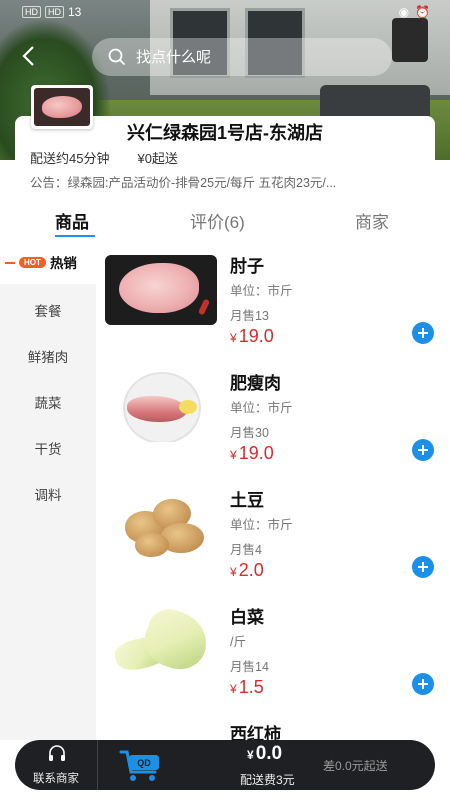  Describe the element at coordinates (224, 133) in the screenshot. I see `store-name: 兴仁绿森园1号店-东湖店` at that location.